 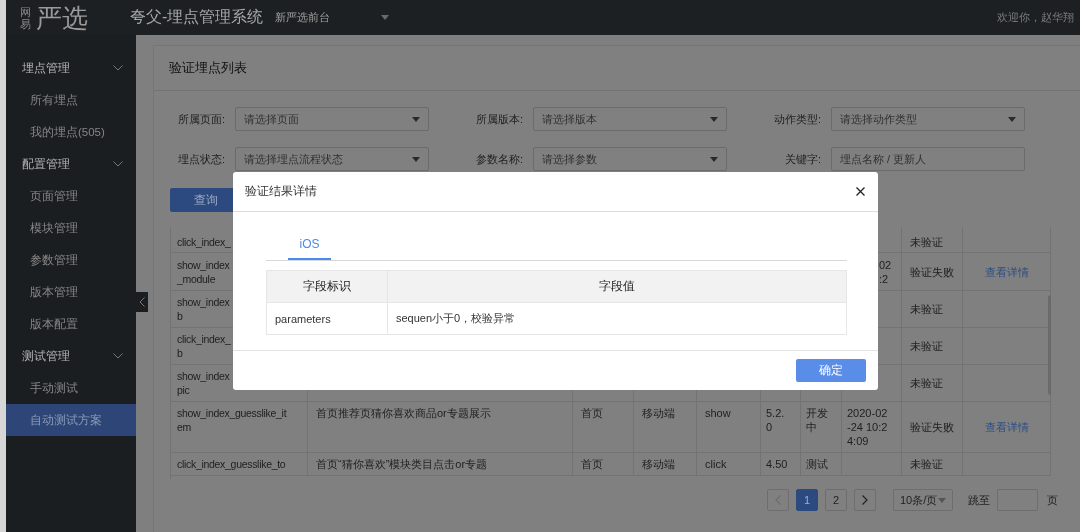 I want to click on tab: iOS, so click(x=309, y=245).